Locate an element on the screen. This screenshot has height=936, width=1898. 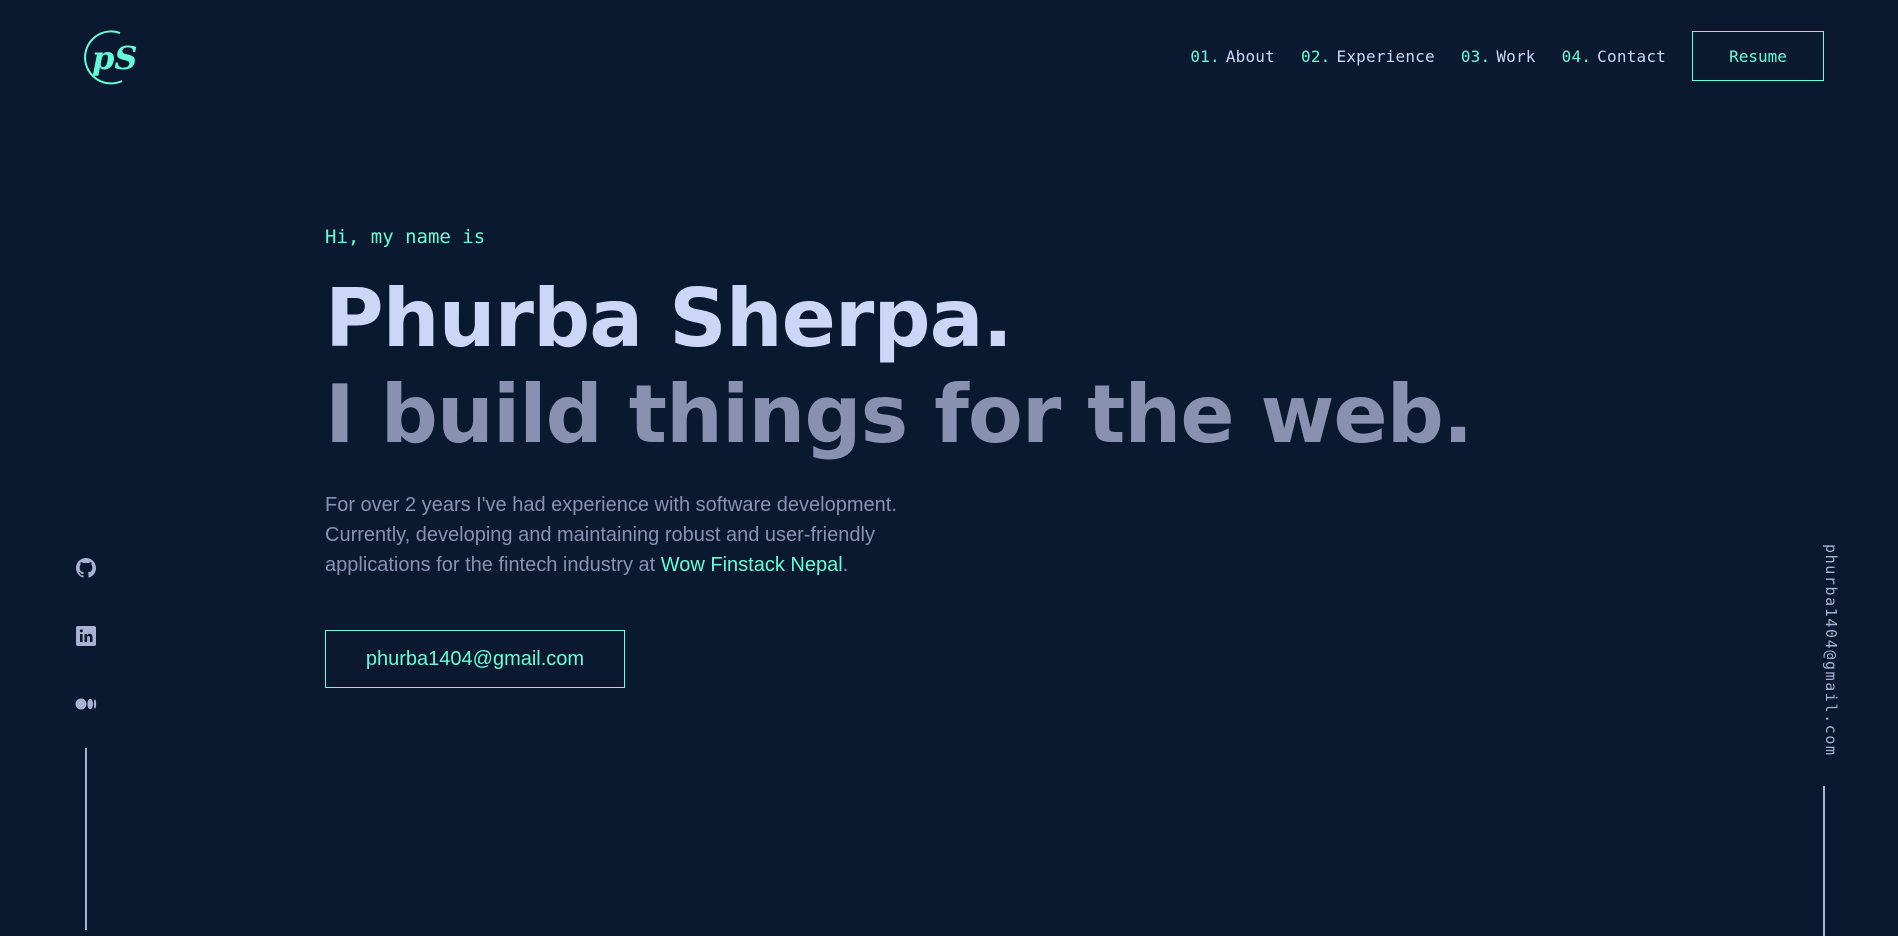
nav-number: 01. is located at coordinates (1205, 56).